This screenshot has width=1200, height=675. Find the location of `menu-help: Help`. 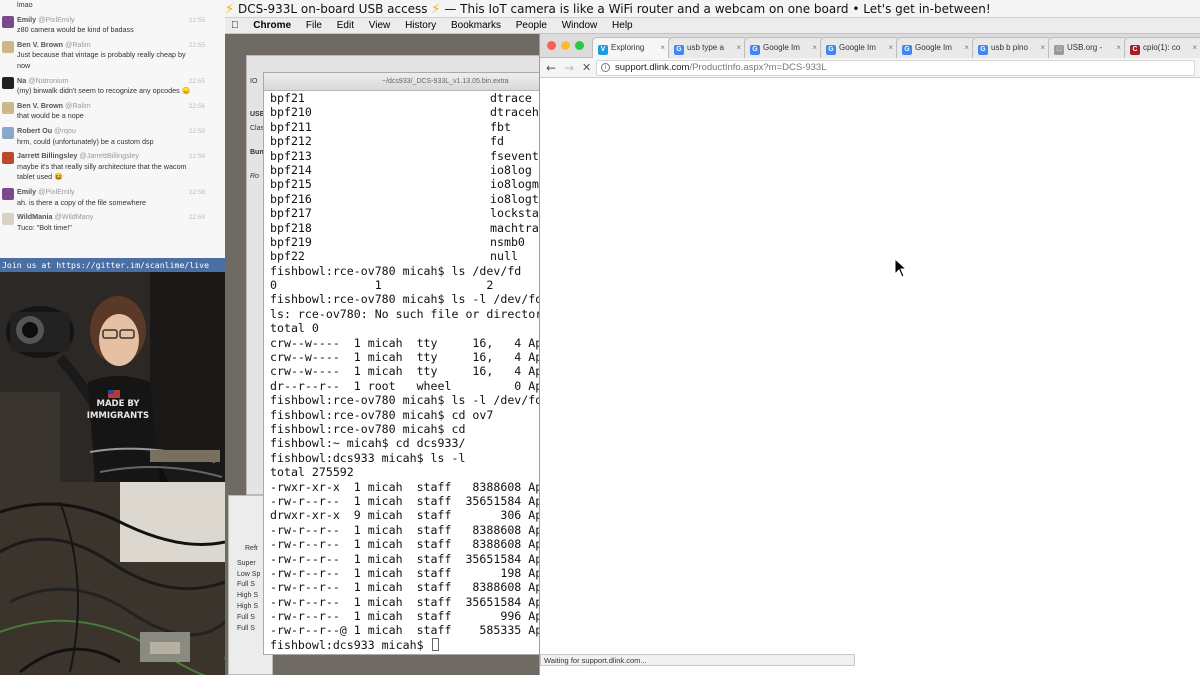

menu-help: Help is located at coordinates (622, 25).